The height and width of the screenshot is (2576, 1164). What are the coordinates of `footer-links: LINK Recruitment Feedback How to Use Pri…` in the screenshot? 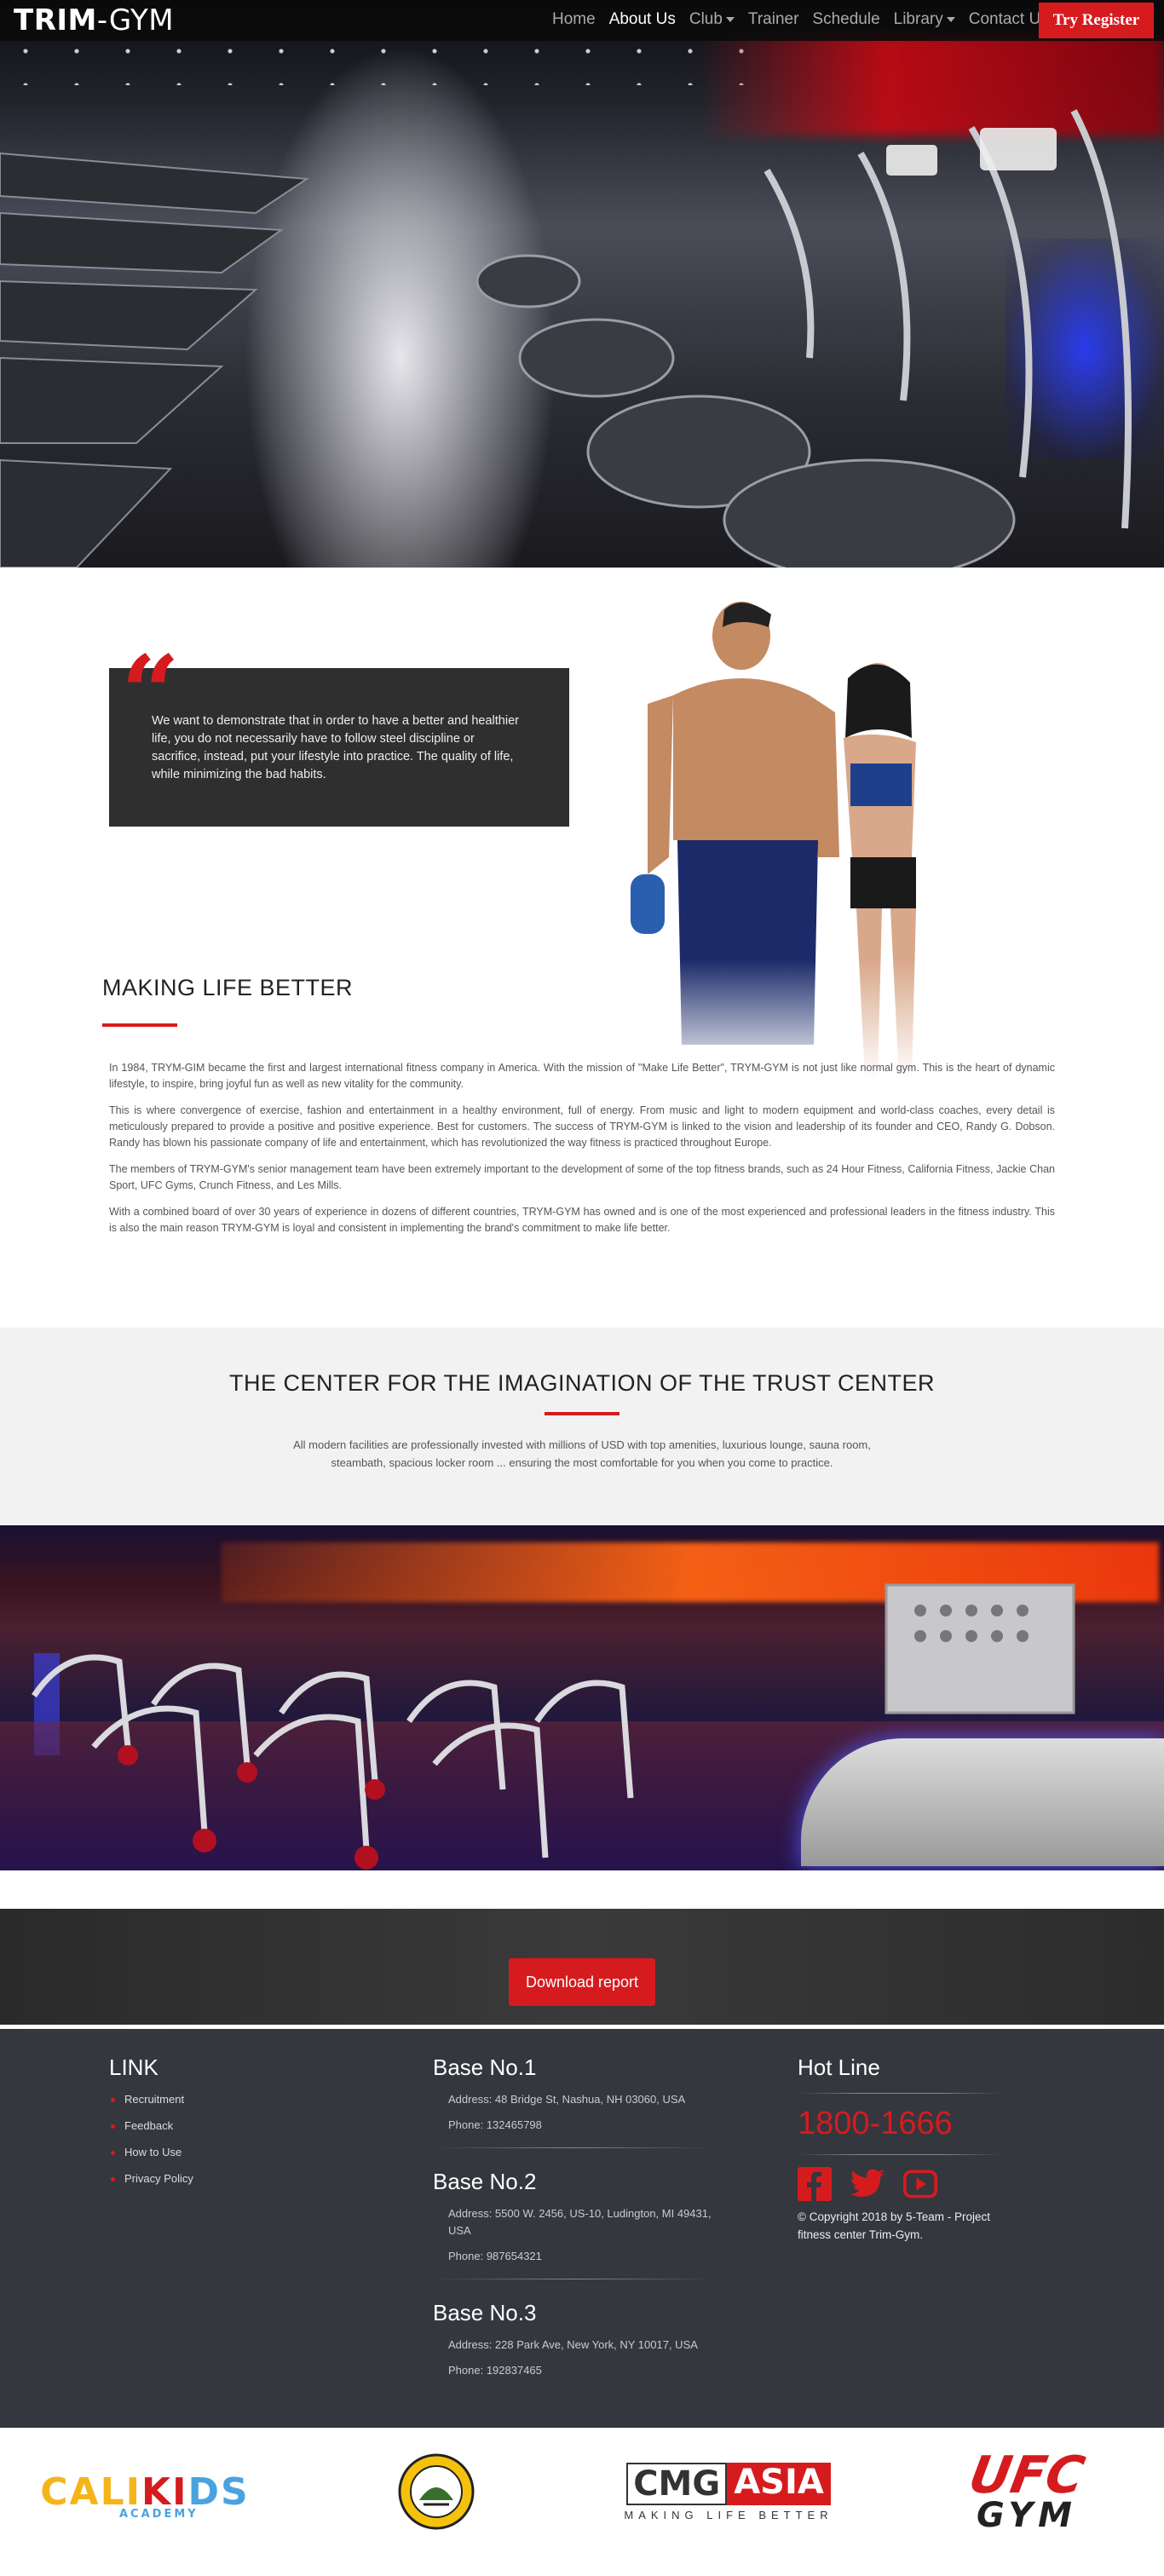 It's located at (151, 2126).